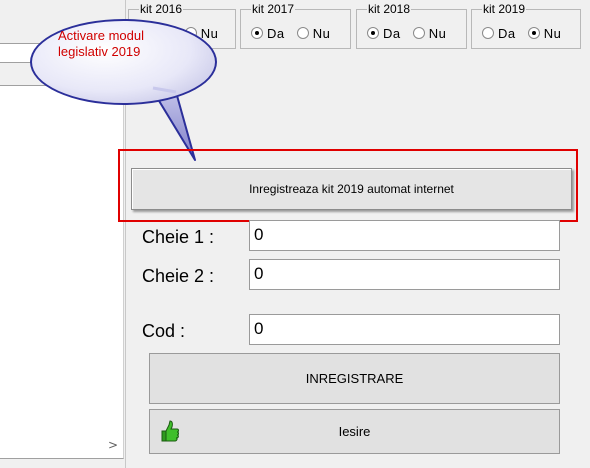  What do you see at coordinates (170, 431) in the screenshot?
I see `thumbs-up-icon` at bounding box center [170, 431].